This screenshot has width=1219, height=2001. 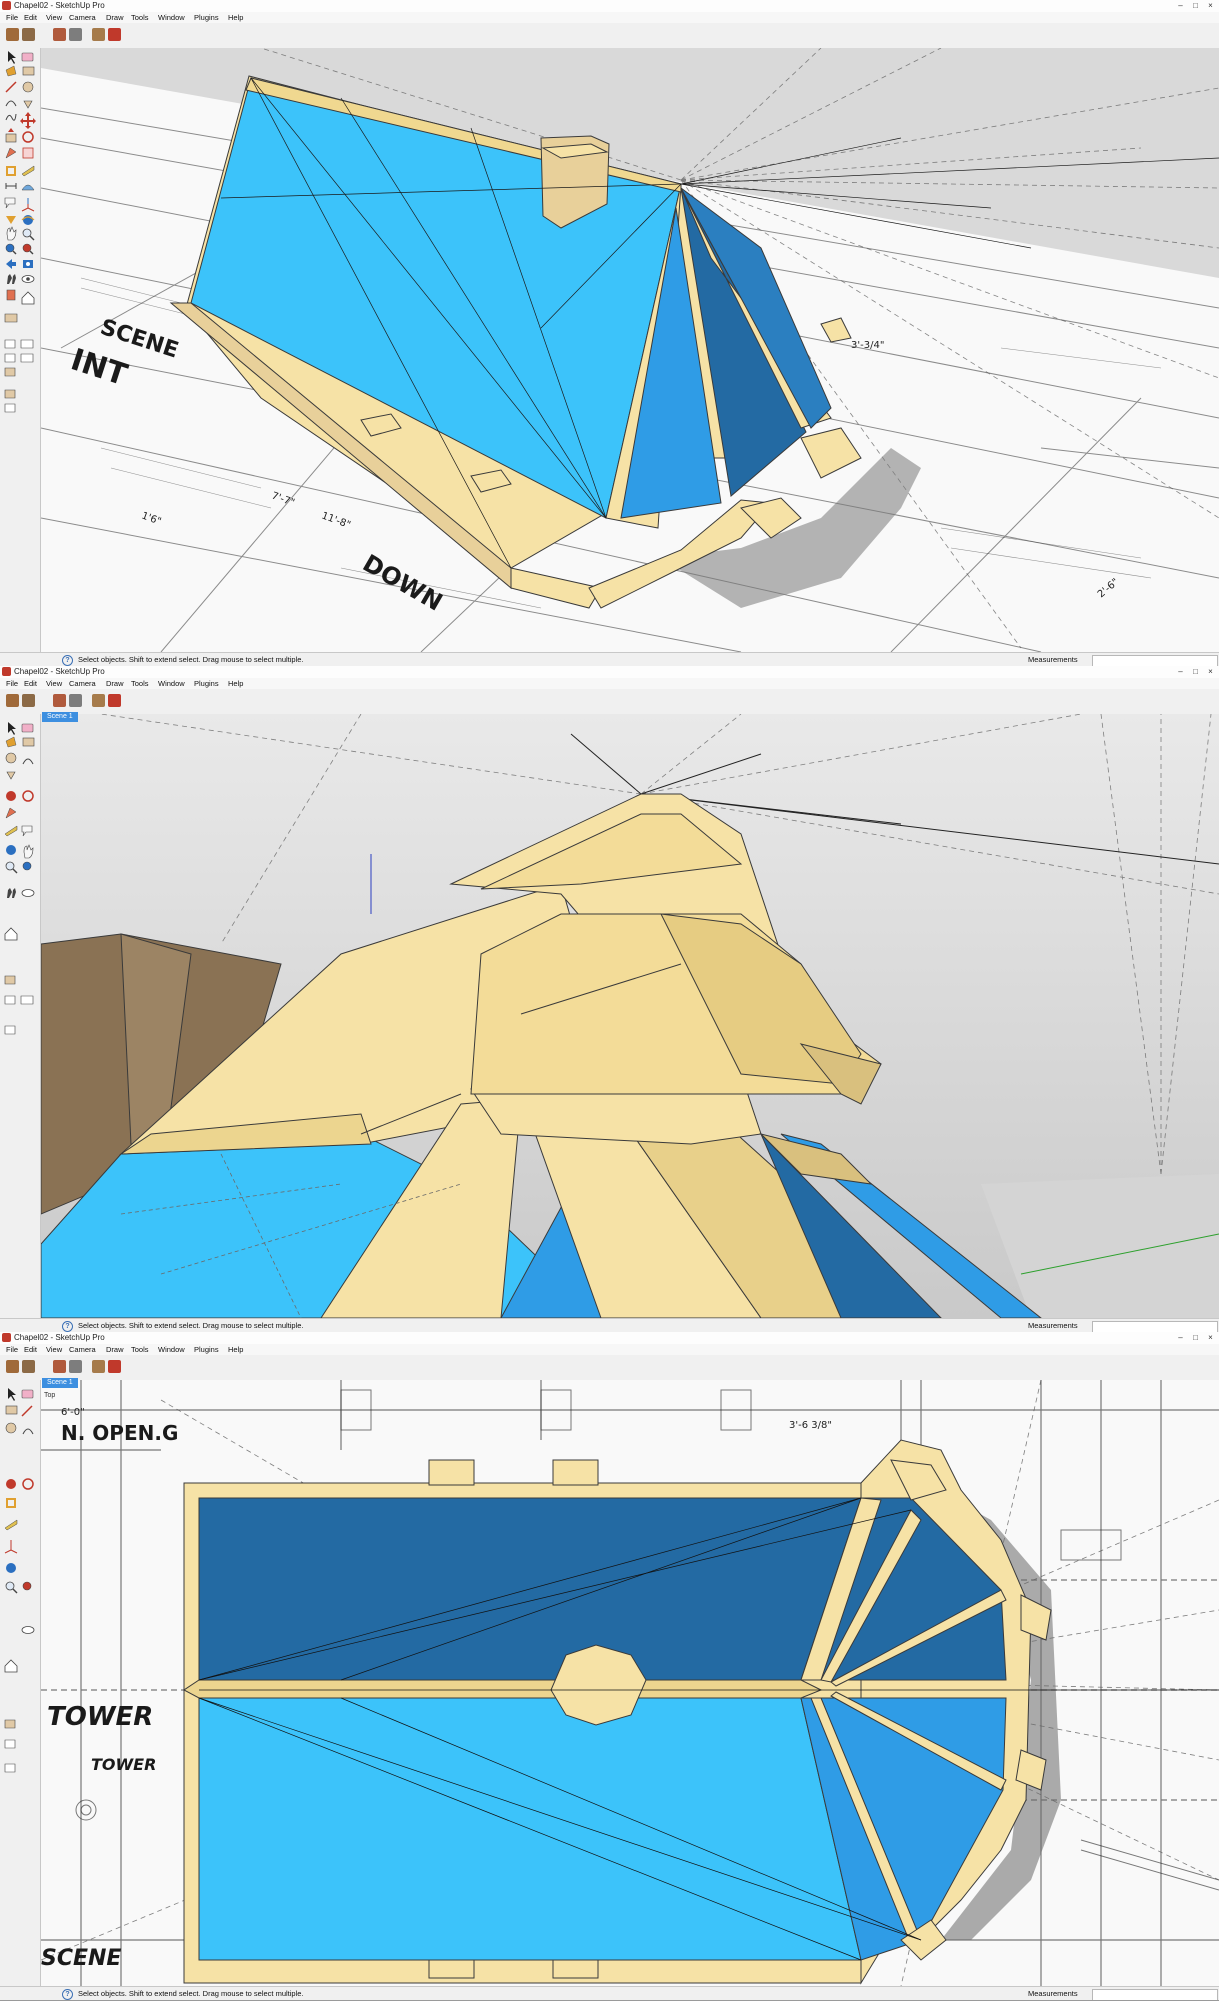 What do you see at coordinates (11, 264) in the screenshot?
I see `previous-view-icon` at bounding box center [11, 264].